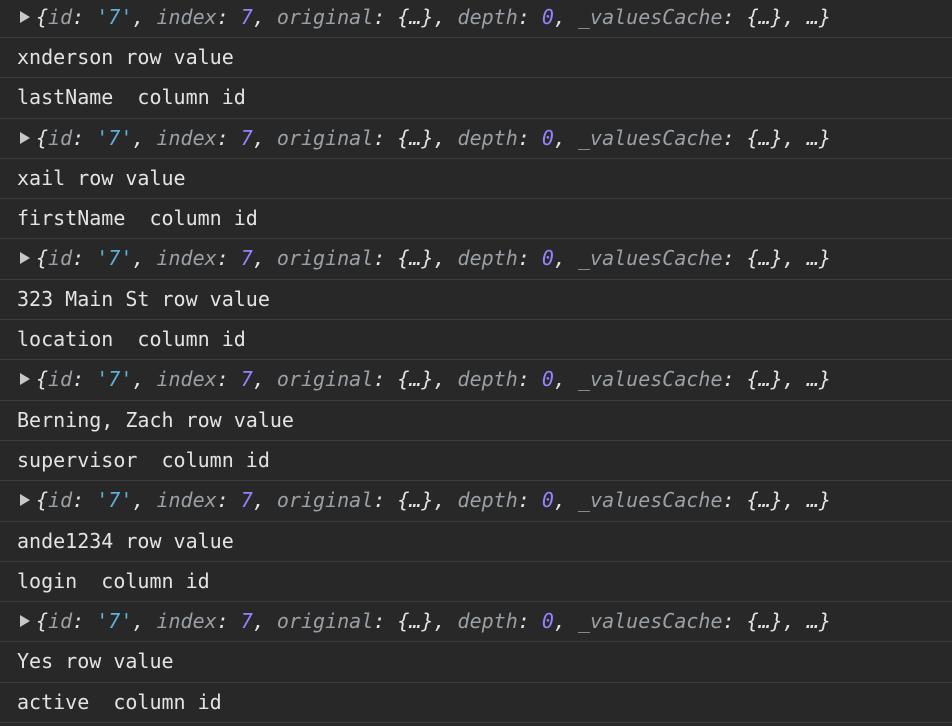 This screenshot has width=952, height=726. I want to click on console-log-column-id: firstName column id, so click(476, 219).